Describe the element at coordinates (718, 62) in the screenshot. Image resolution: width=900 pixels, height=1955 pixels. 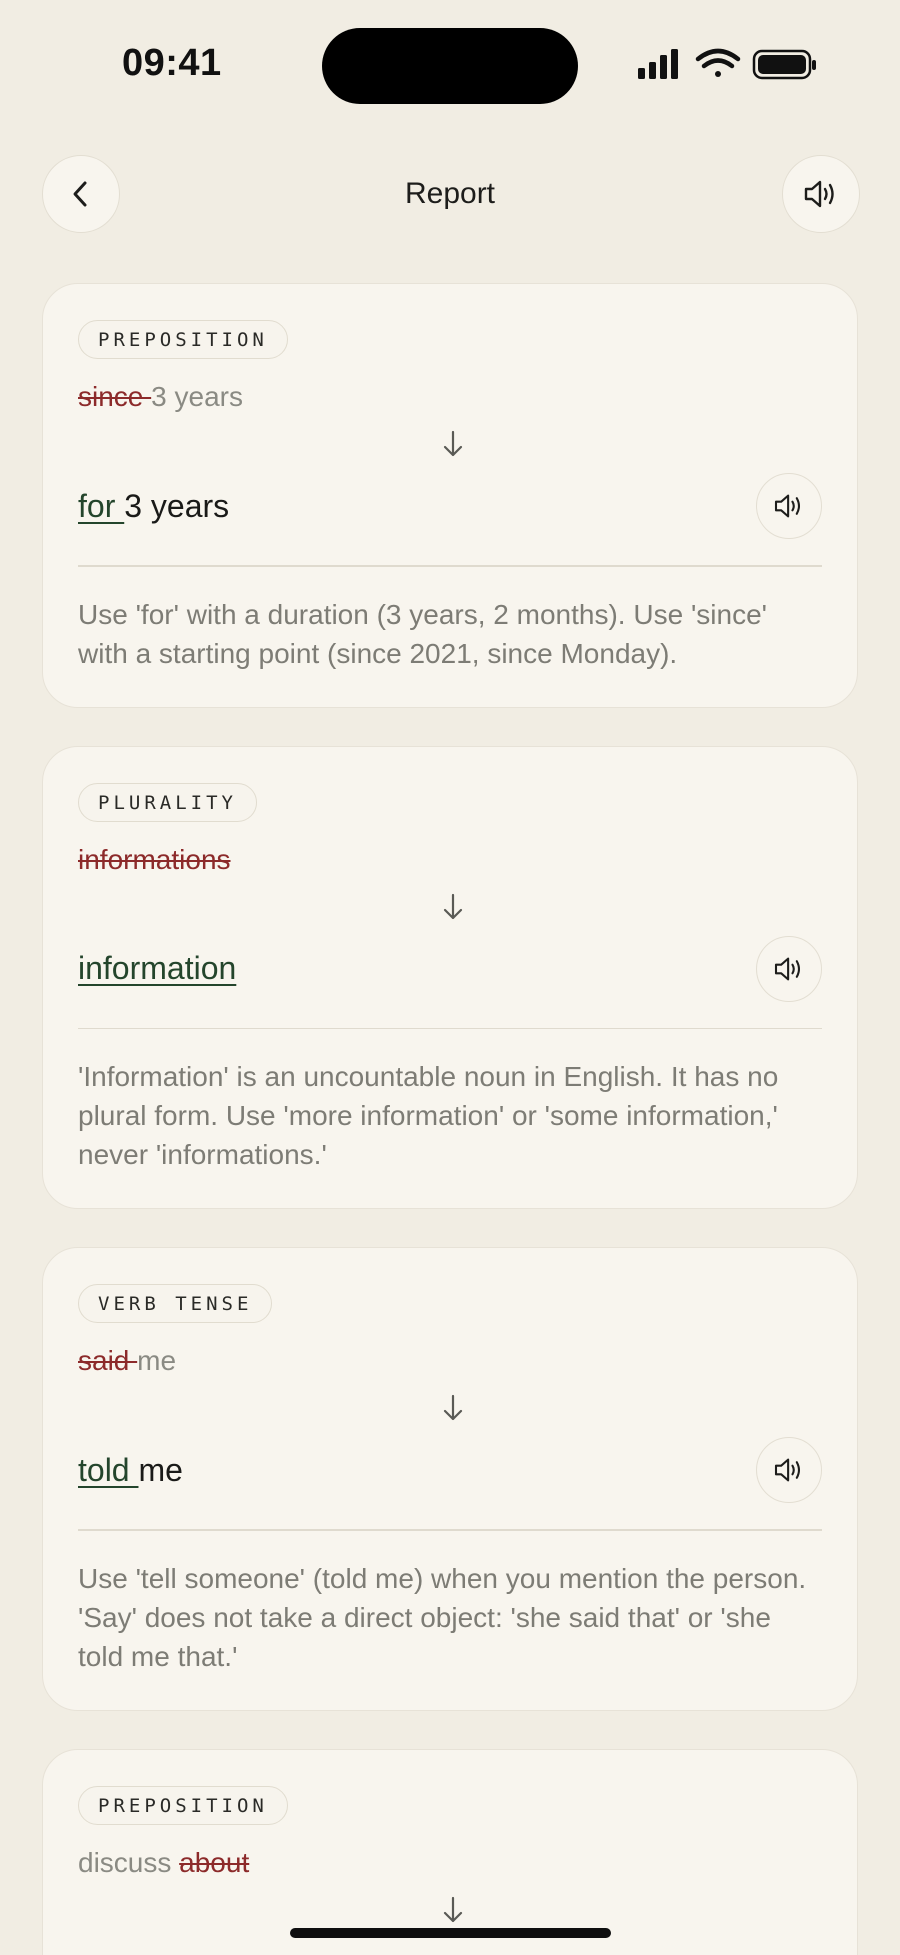
I see `wifi-icon` at that location.